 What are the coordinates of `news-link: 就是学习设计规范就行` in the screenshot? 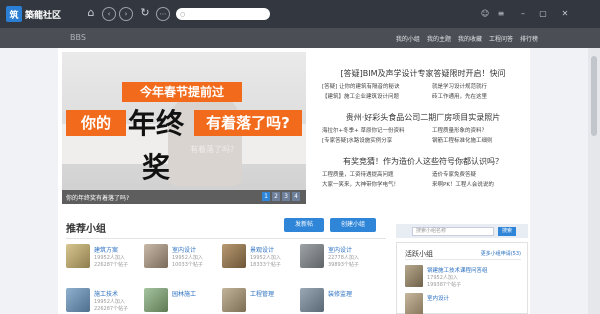 It's located at (459, 86).